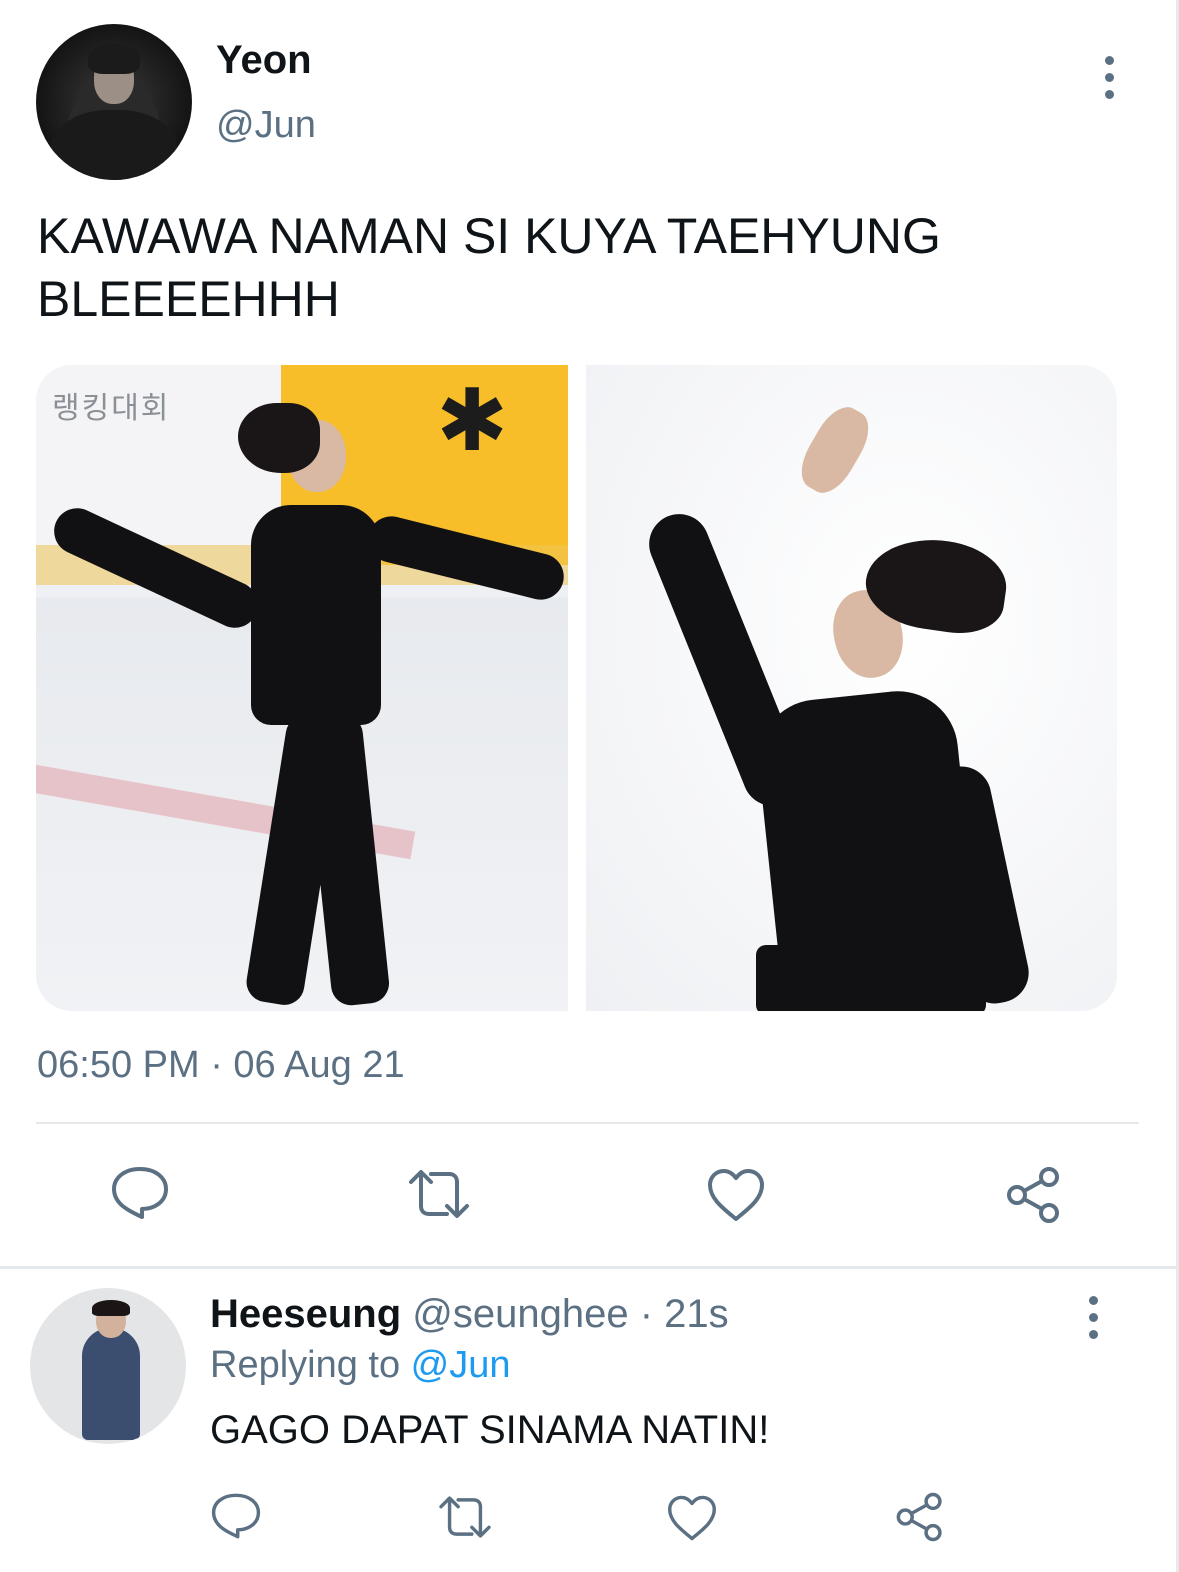 The height and width of the screenshot is (1572, 1179). I want to click on skater-hair, so click(279, 438).